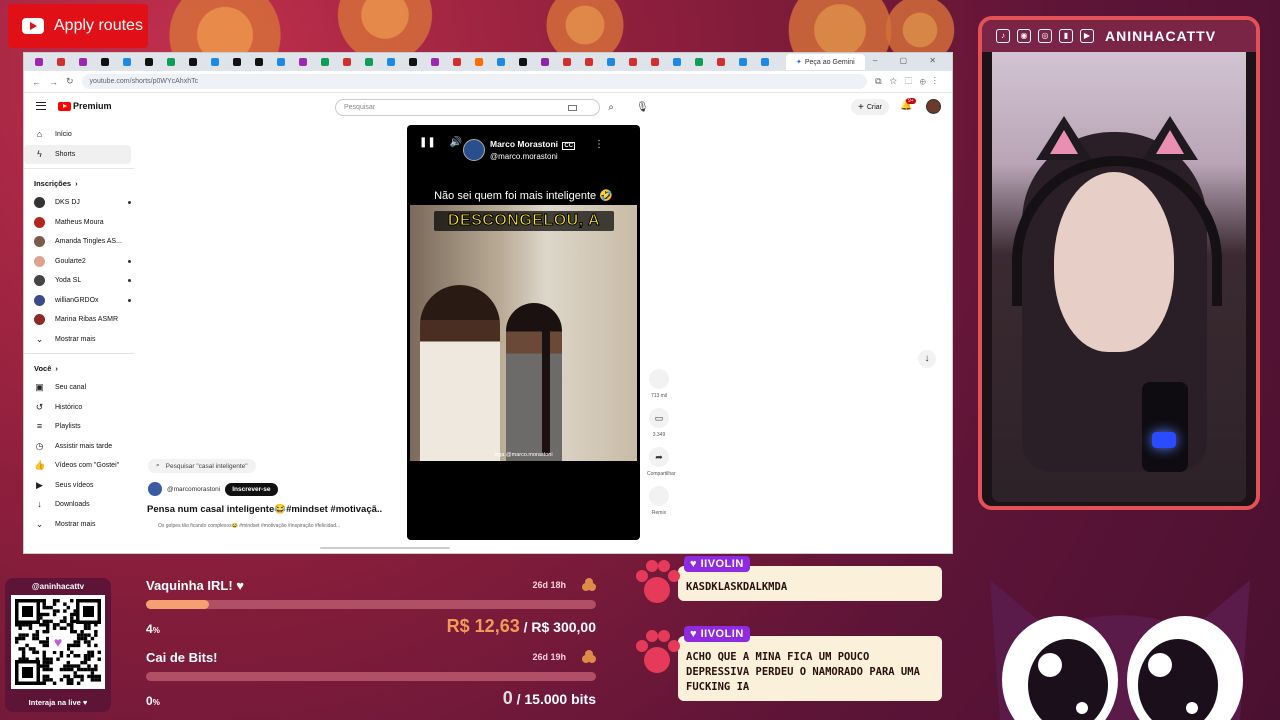 The height and width of the screenshot is (720, 1280). What do you see at coordinates (659, 496) in the screenshot?
I see `remix-icon` at bounding box center [659, 496].